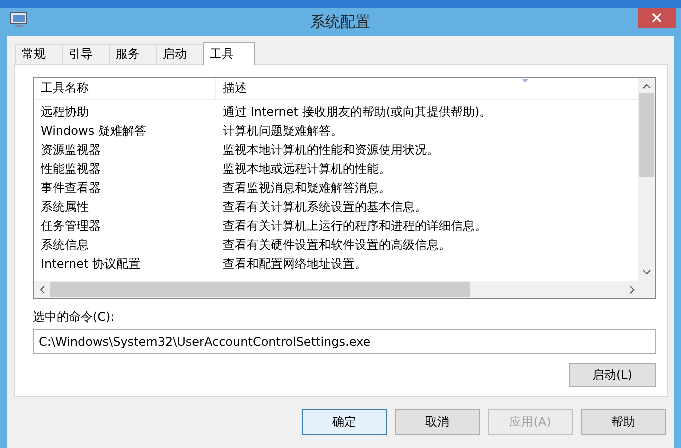 Image resolution: width=681 pixels, height=448 pixels. Describe the element at coordinates (125, 131) in the screenshot. I see `tool-name-cell: Windows 疑难解答` at that location.